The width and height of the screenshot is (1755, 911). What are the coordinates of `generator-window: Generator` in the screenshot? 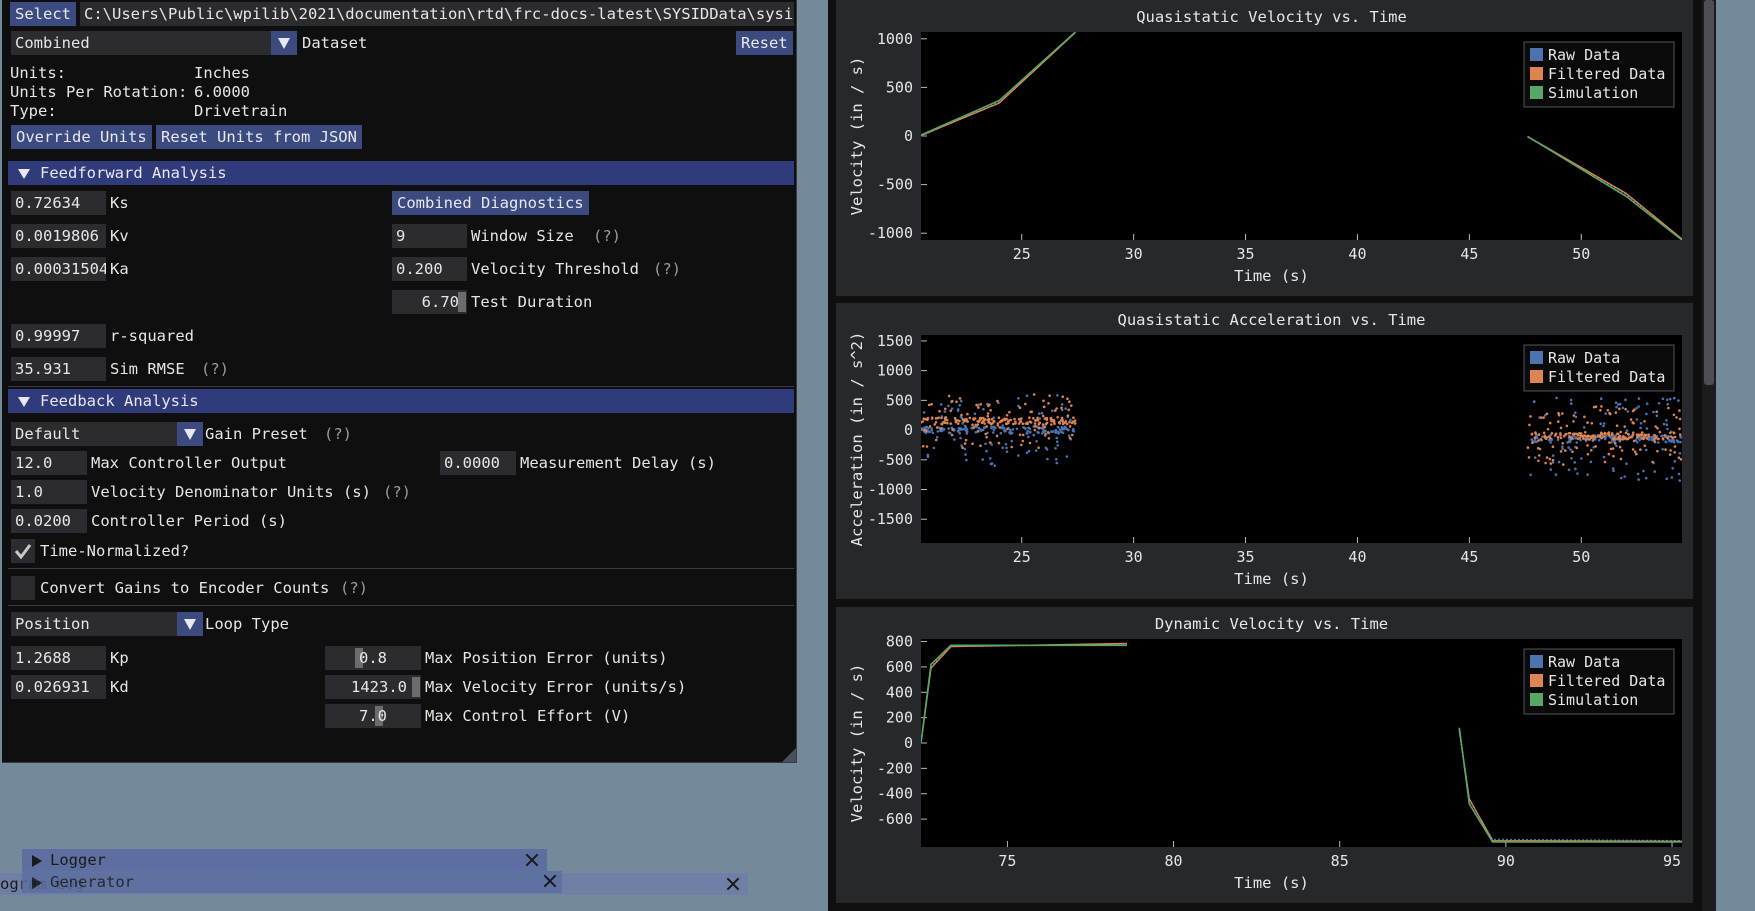 It's located at (292, 882).